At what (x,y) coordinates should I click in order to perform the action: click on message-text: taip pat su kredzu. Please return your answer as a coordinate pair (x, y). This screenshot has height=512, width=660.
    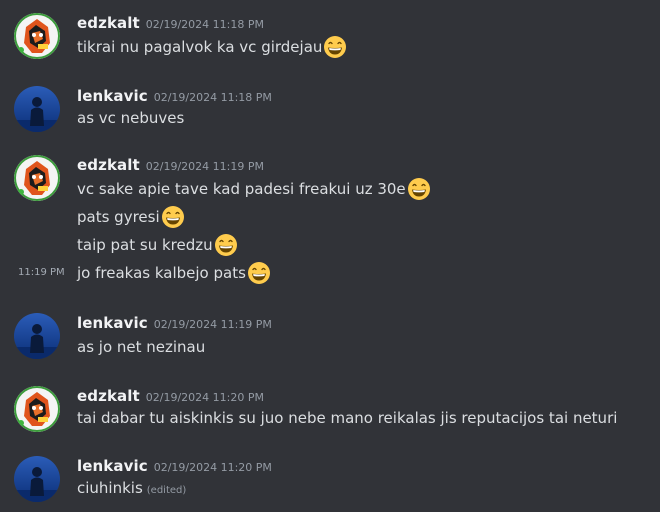
    Looking at the image, I should click on (145, 245).